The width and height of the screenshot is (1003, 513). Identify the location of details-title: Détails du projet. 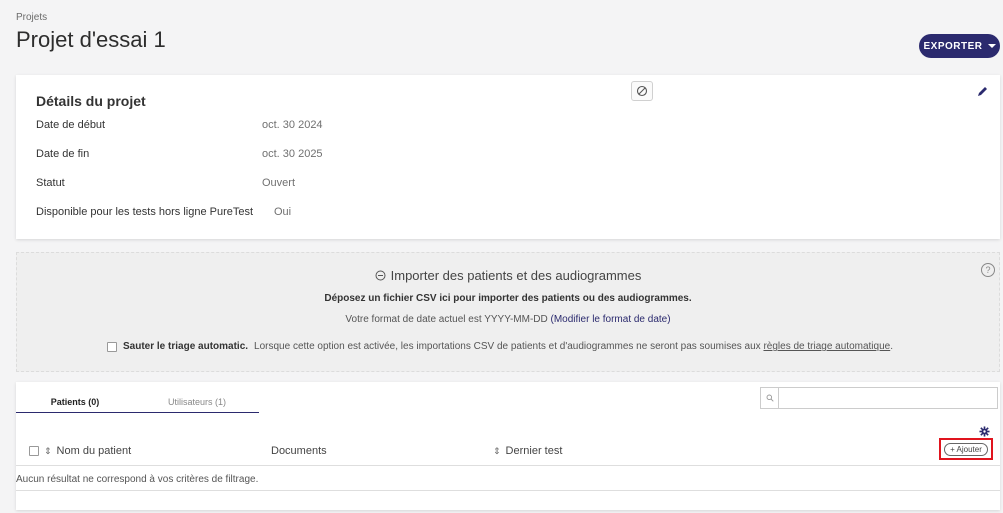
(91, 101).